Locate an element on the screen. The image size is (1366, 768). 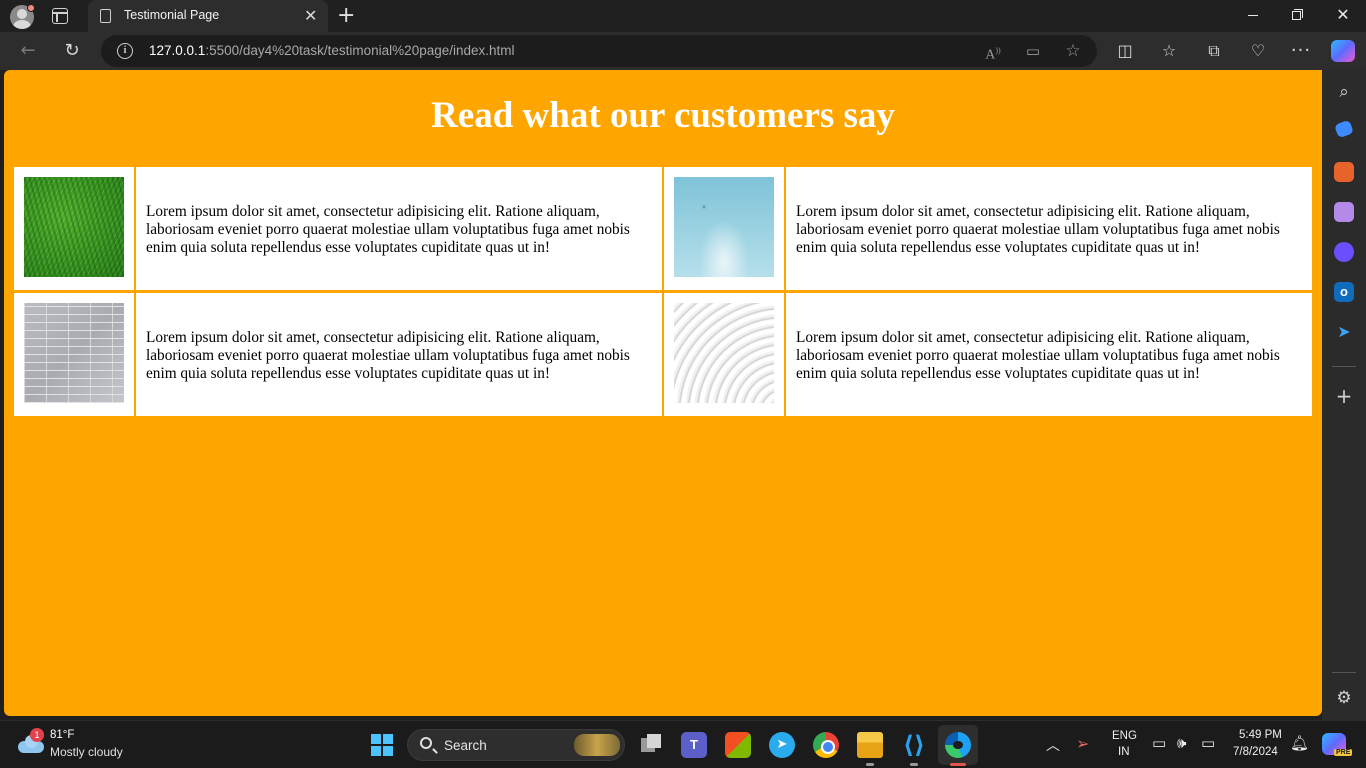
search-icon: ⌕ is located at coordinates (1344, 92).